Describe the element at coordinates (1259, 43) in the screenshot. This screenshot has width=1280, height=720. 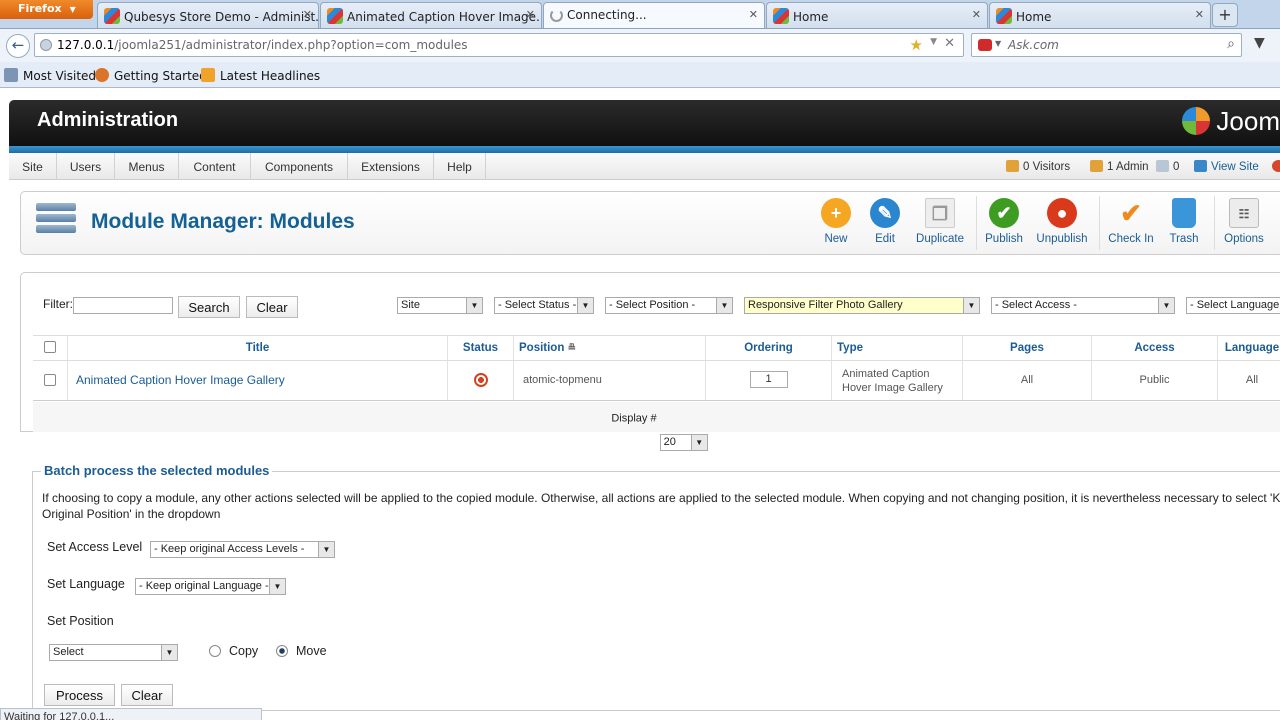
I see `download-icon: ▼` at that location.